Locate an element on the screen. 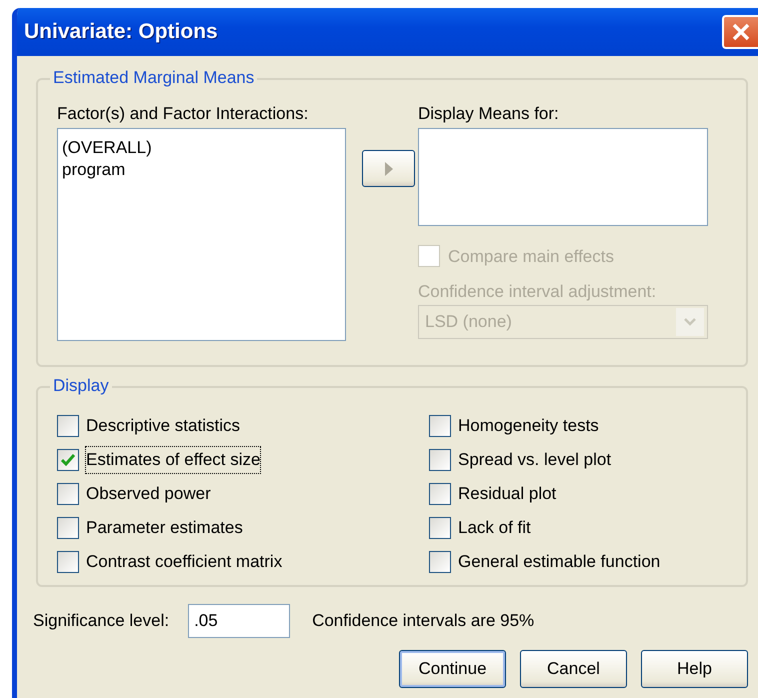  field-label: Significance level: is located at coordinates (101, 621).